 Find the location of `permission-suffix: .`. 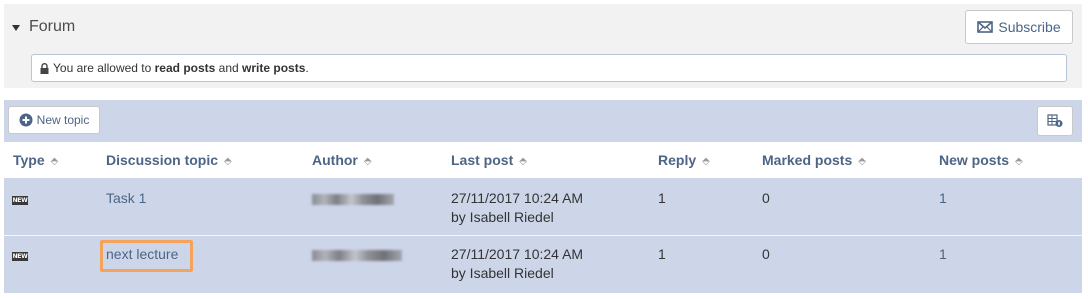

permission-suffix: . is located at coordinates (307, 68).